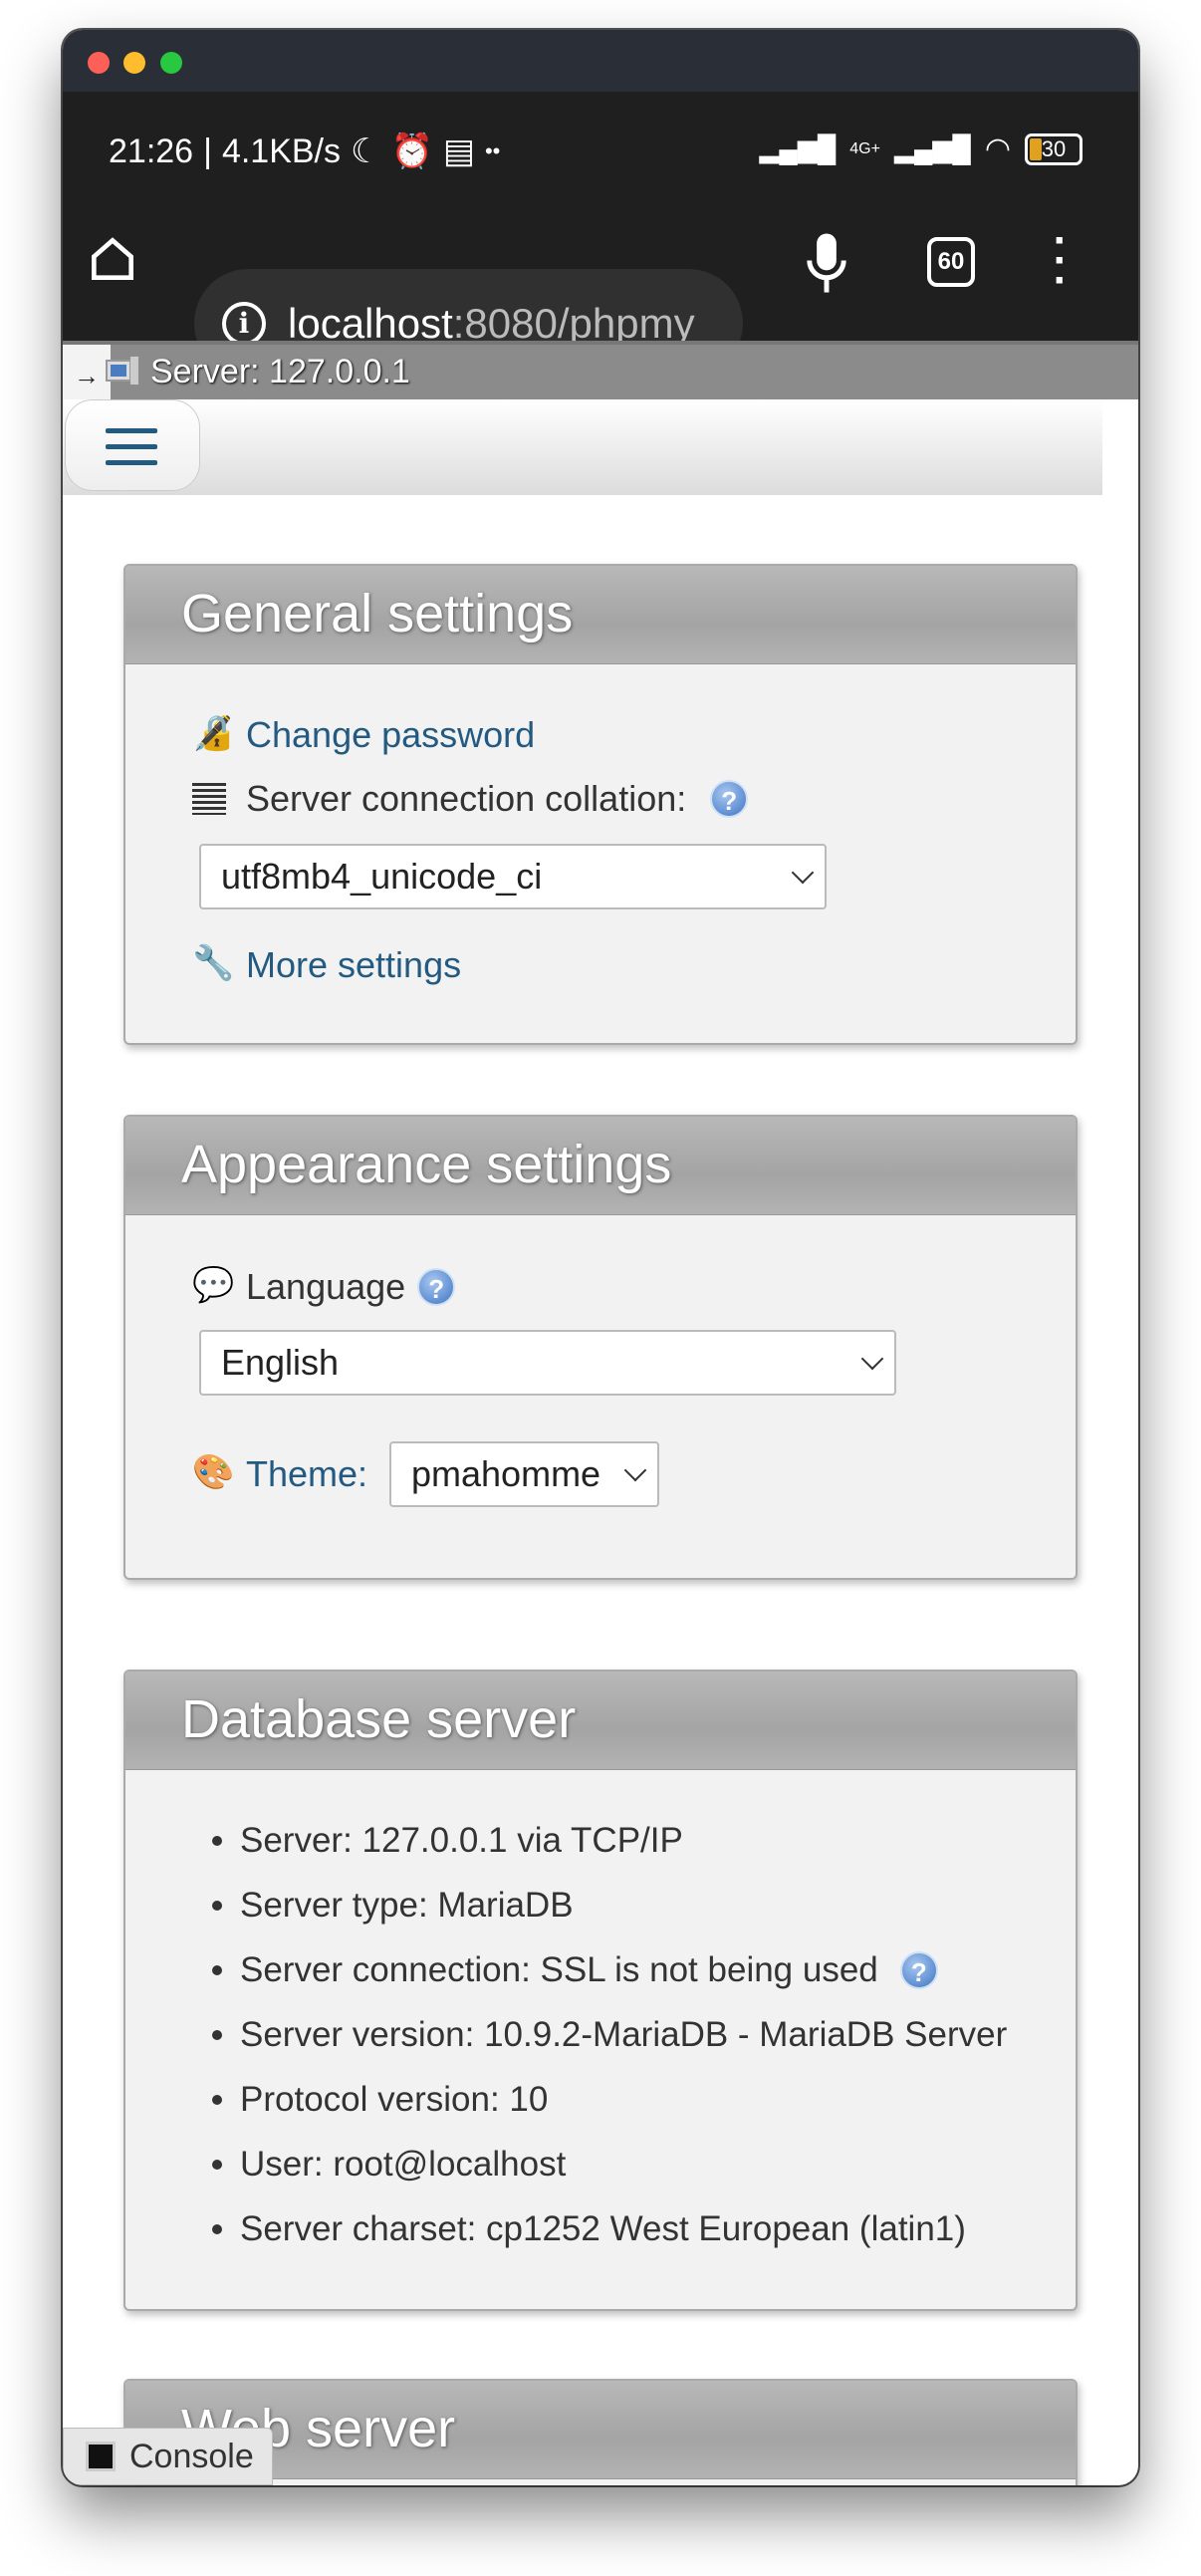 This screenshot has width=1201, height=2576. What do you see at coordinates (826, 263) in the screenshot?
I see `mic-icon` at bounding box center [826, 263].